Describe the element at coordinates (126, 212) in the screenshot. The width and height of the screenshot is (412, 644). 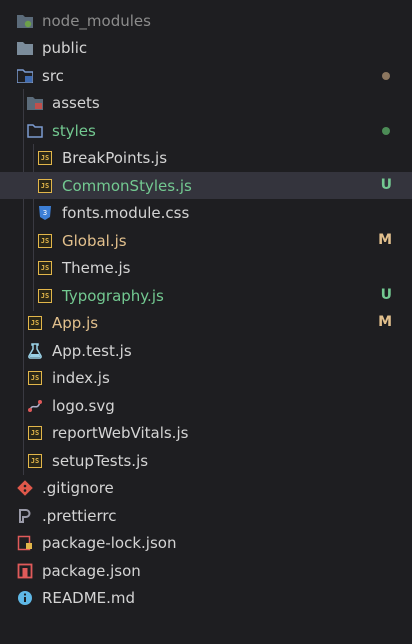
I see `tree-item-label: fonts.module.css` at that location.